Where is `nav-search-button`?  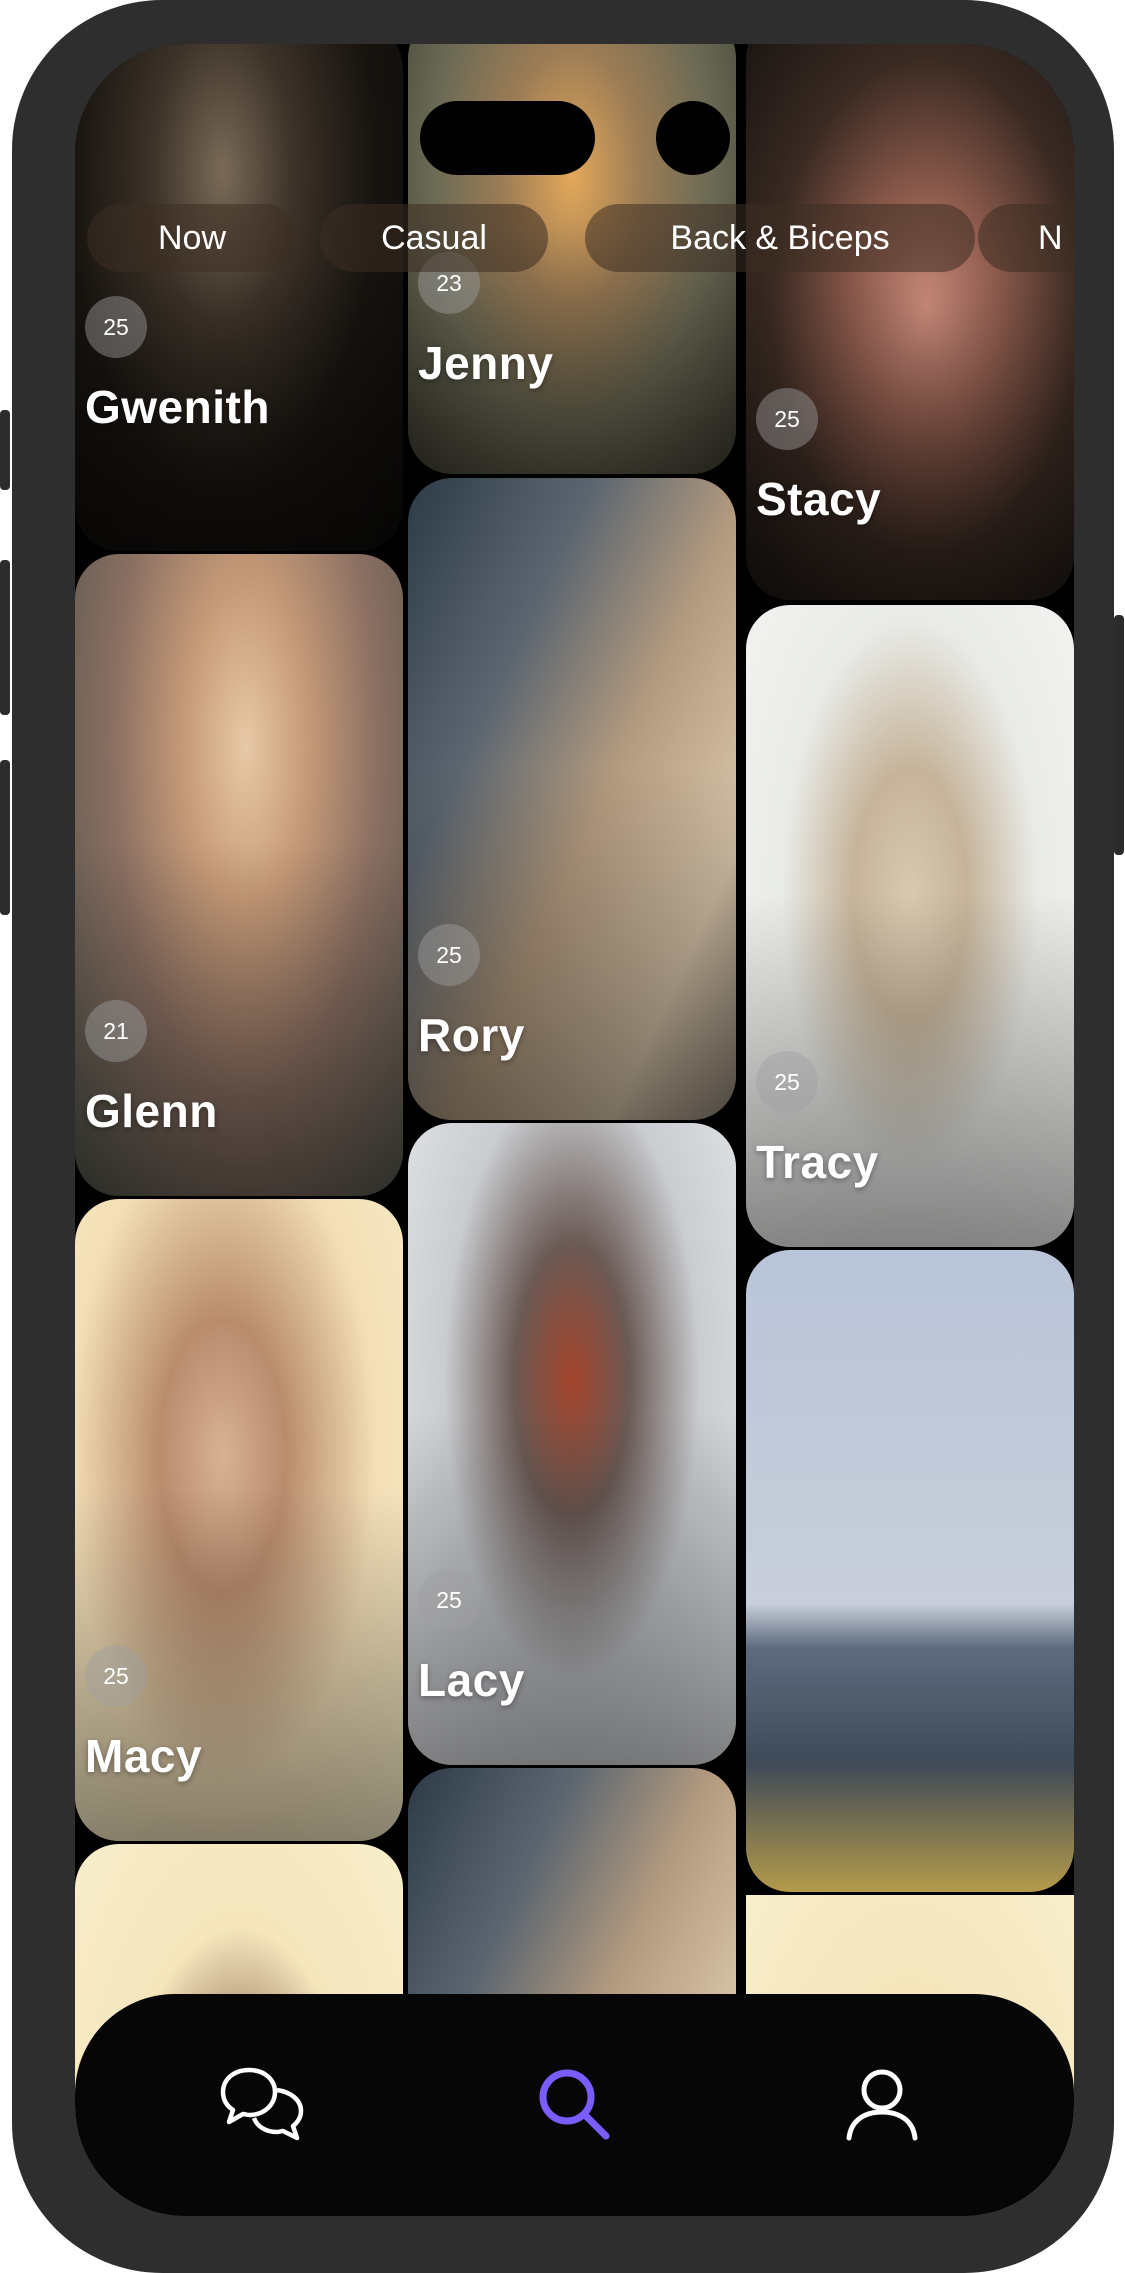
nav-search-button is located at coordinates (574, 2104).